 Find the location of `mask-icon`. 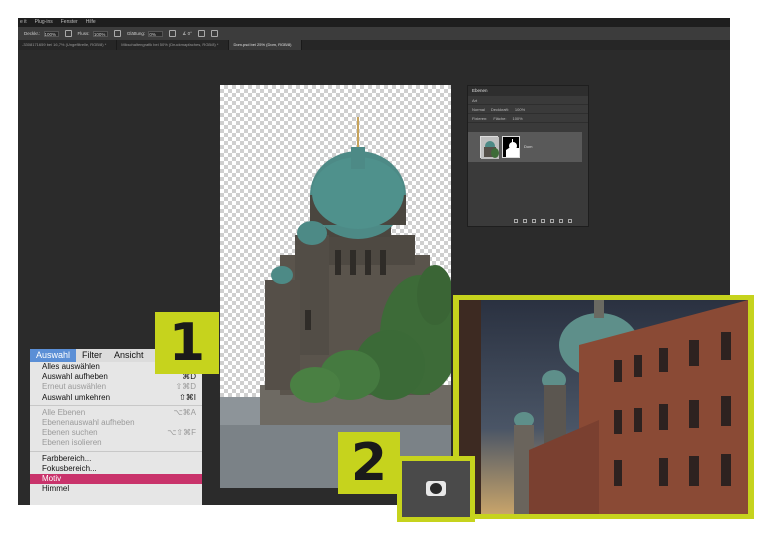

mask-icon is located at coordinates (534, 221).